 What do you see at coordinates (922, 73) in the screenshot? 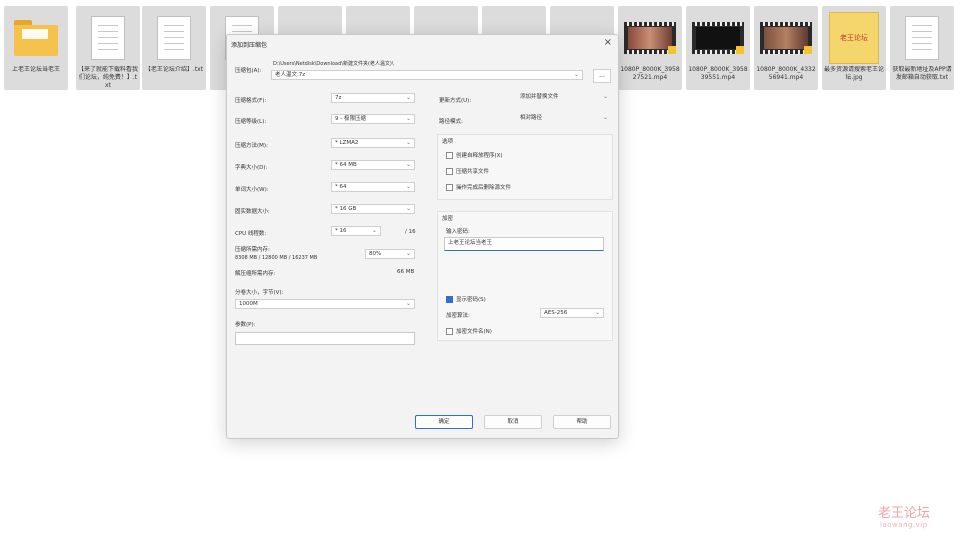
I see `file-name: 获取最新地址及APP请发邮箱自动获取.txt` at bounding box center [922, 73].